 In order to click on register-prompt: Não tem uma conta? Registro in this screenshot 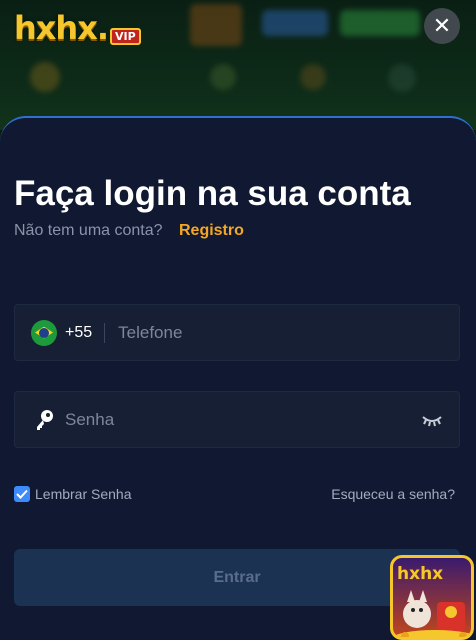, I will do `click(129, 231)`.